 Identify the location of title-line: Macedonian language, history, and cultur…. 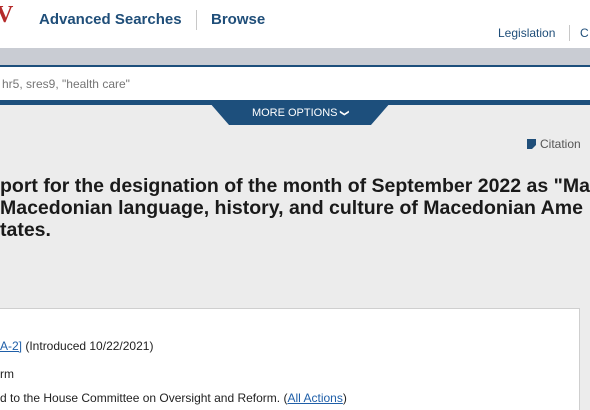
(291, 208).